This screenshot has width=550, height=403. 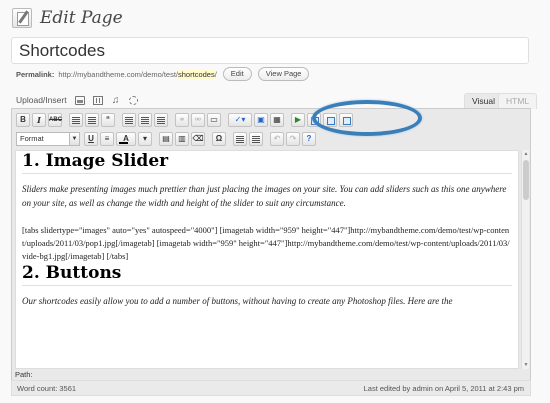 I want to click on edit-permalink-button: Edit, so click(x=237, y=74).